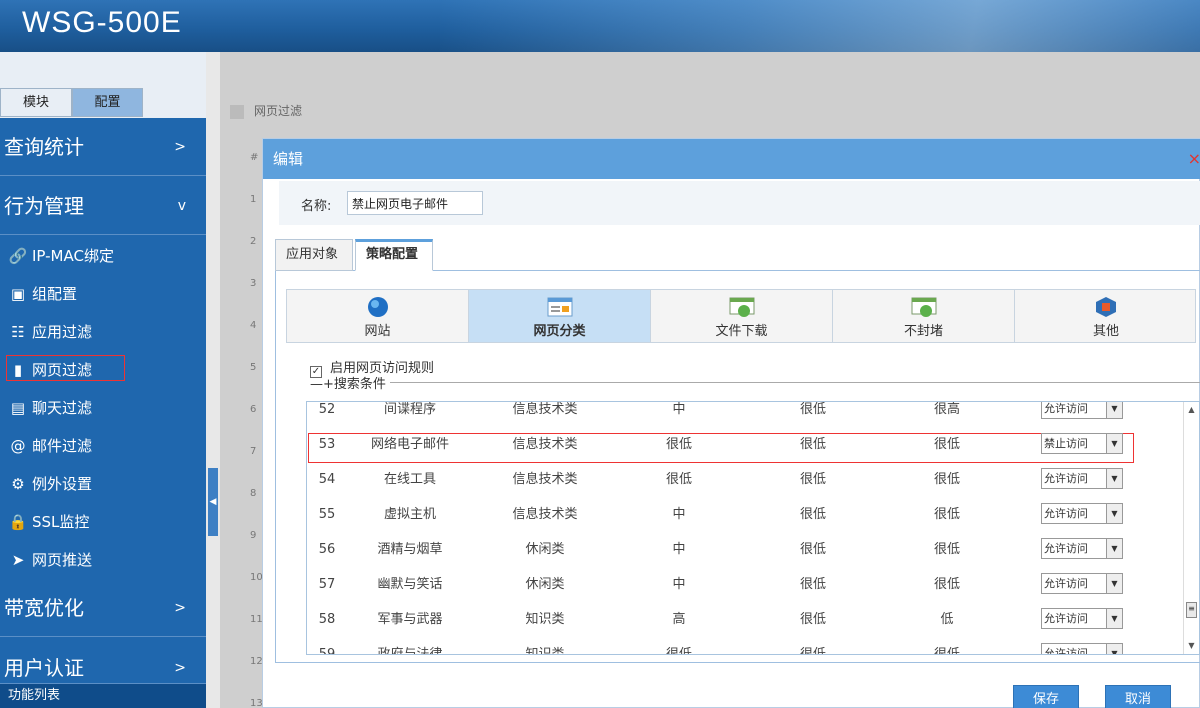  Describe the element at coordinates (394, 255) in the screenshot. I see `tab-policy-config: 策略配置` at that location.